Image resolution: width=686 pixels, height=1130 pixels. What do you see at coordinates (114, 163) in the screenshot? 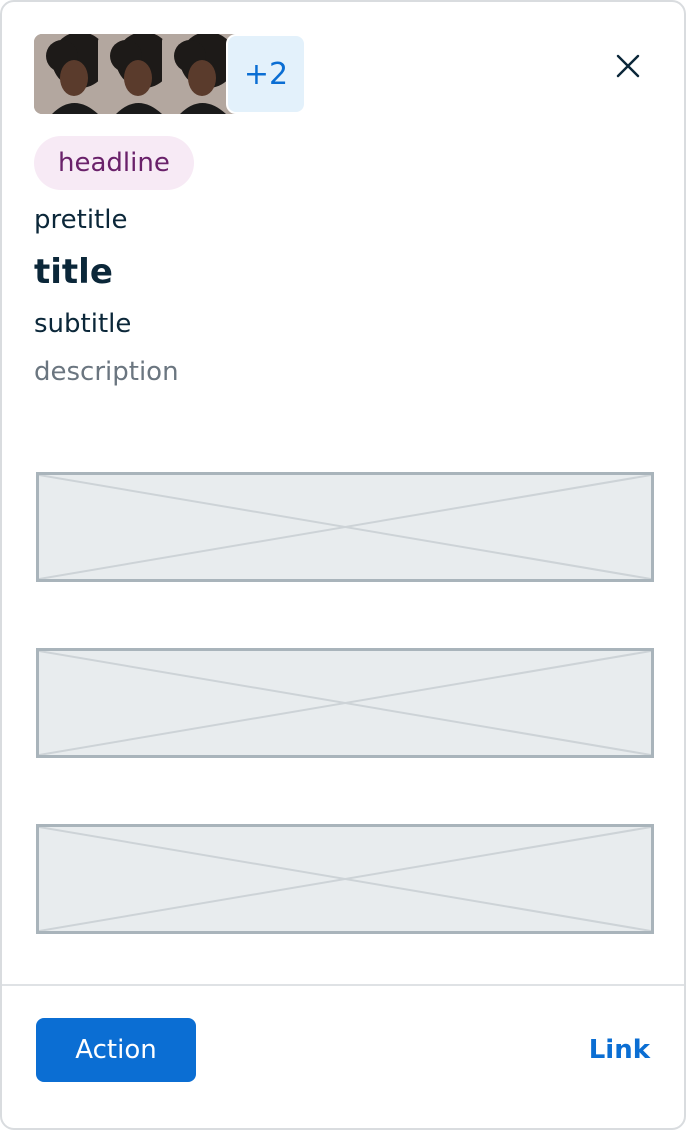
I see `headline-badge: headline` at bounding box center [114, 163].